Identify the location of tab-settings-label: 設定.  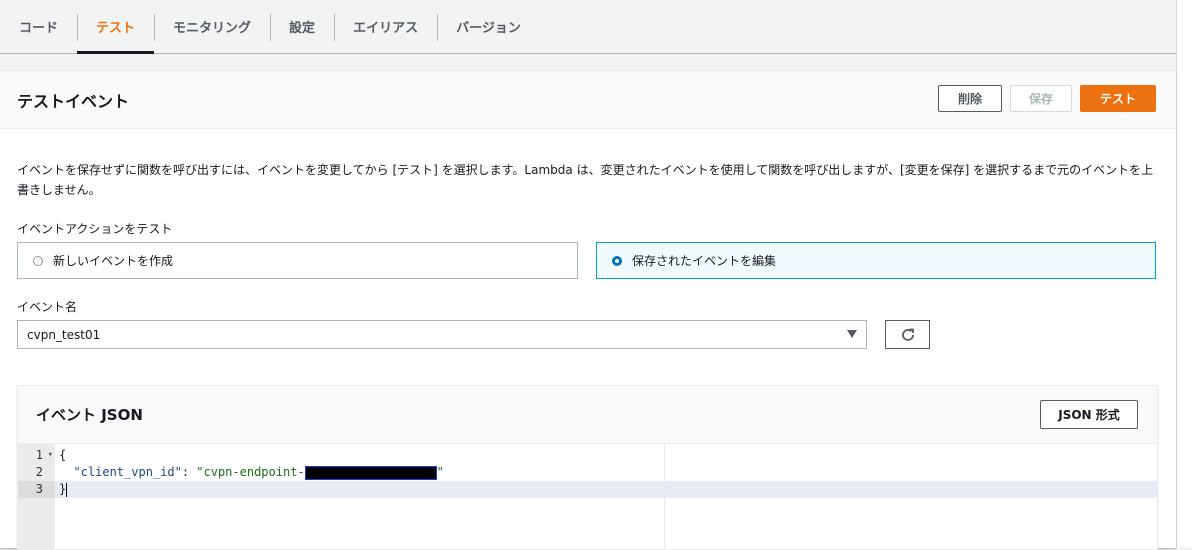
(302, 28).